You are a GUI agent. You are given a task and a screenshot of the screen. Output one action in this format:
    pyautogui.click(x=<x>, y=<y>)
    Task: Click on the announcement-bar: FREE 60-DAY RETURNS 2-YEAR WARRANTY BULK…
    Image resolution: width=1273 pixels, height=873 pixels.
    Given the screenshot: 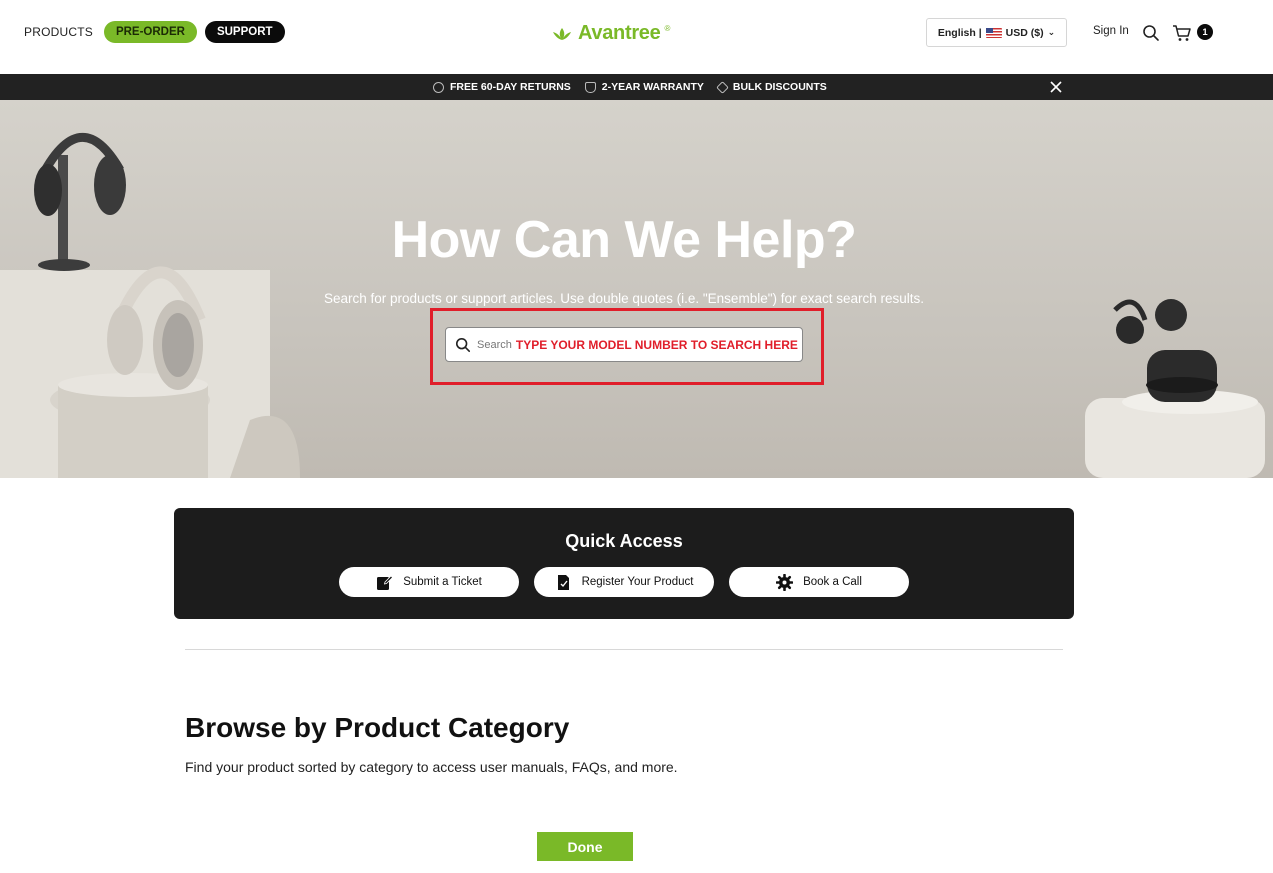 What is the action you would take?
    pyautogui.click(x=636, y=87)
    